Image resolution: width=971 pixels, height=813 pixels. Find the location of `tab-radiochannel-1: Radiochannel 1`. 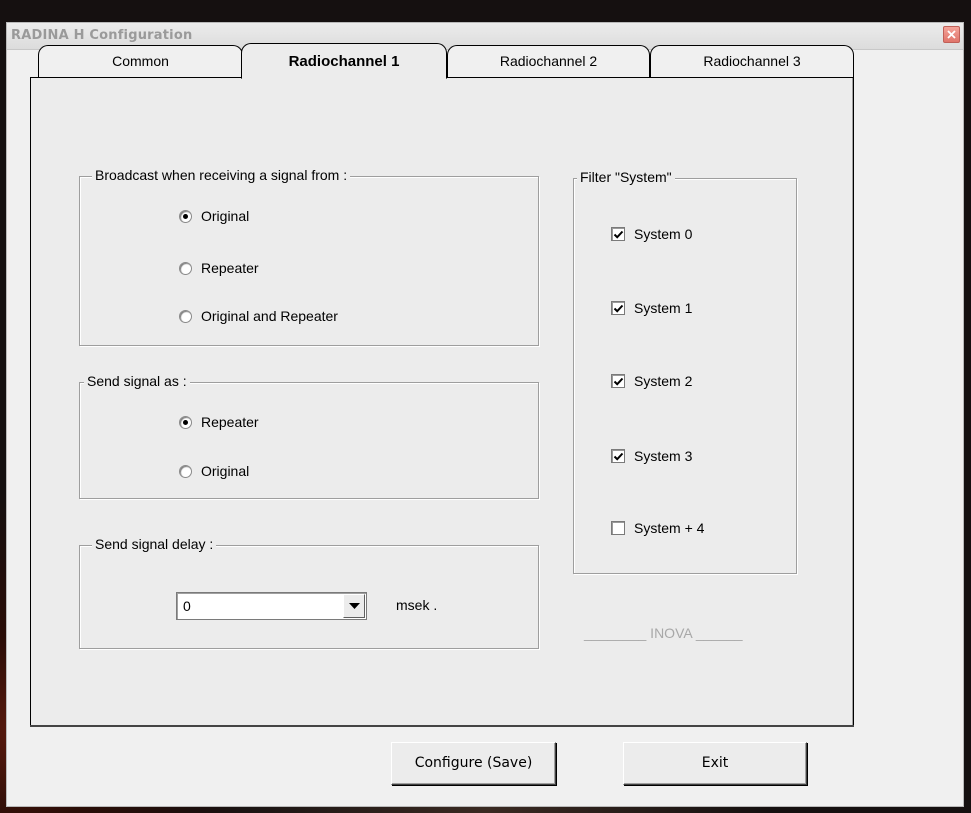

tab-radiochannel-1: Radiochannel 1 is located at coordinates (344, 61).